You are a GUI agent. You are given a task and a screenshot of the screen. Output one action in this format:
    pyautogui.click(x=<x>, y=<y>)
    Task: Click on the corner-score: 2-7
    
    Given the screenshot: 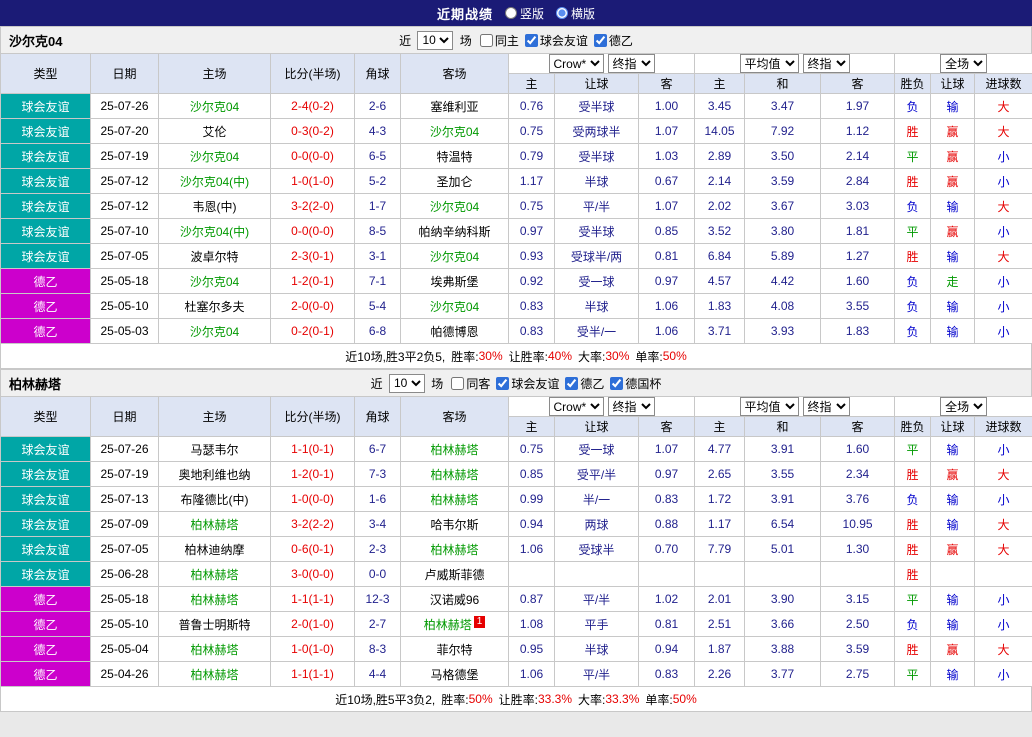 What is the action you would take?
    pyautogui.click(x=377, y=624)
    